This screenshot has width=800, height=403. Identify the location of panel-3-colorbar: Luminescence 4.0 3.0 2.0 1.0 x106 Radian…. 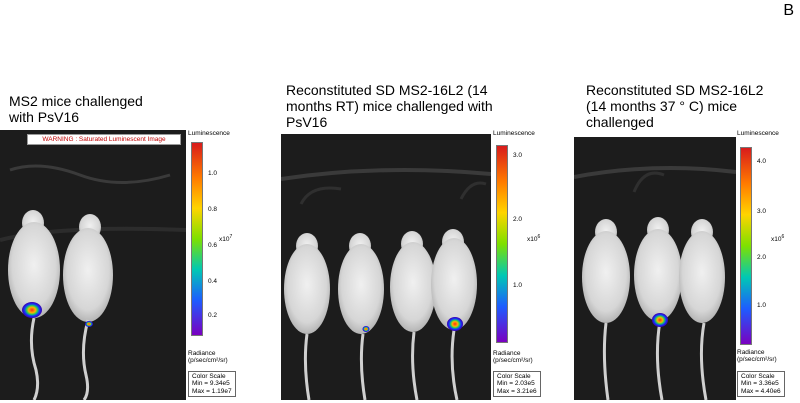
(767, 265).